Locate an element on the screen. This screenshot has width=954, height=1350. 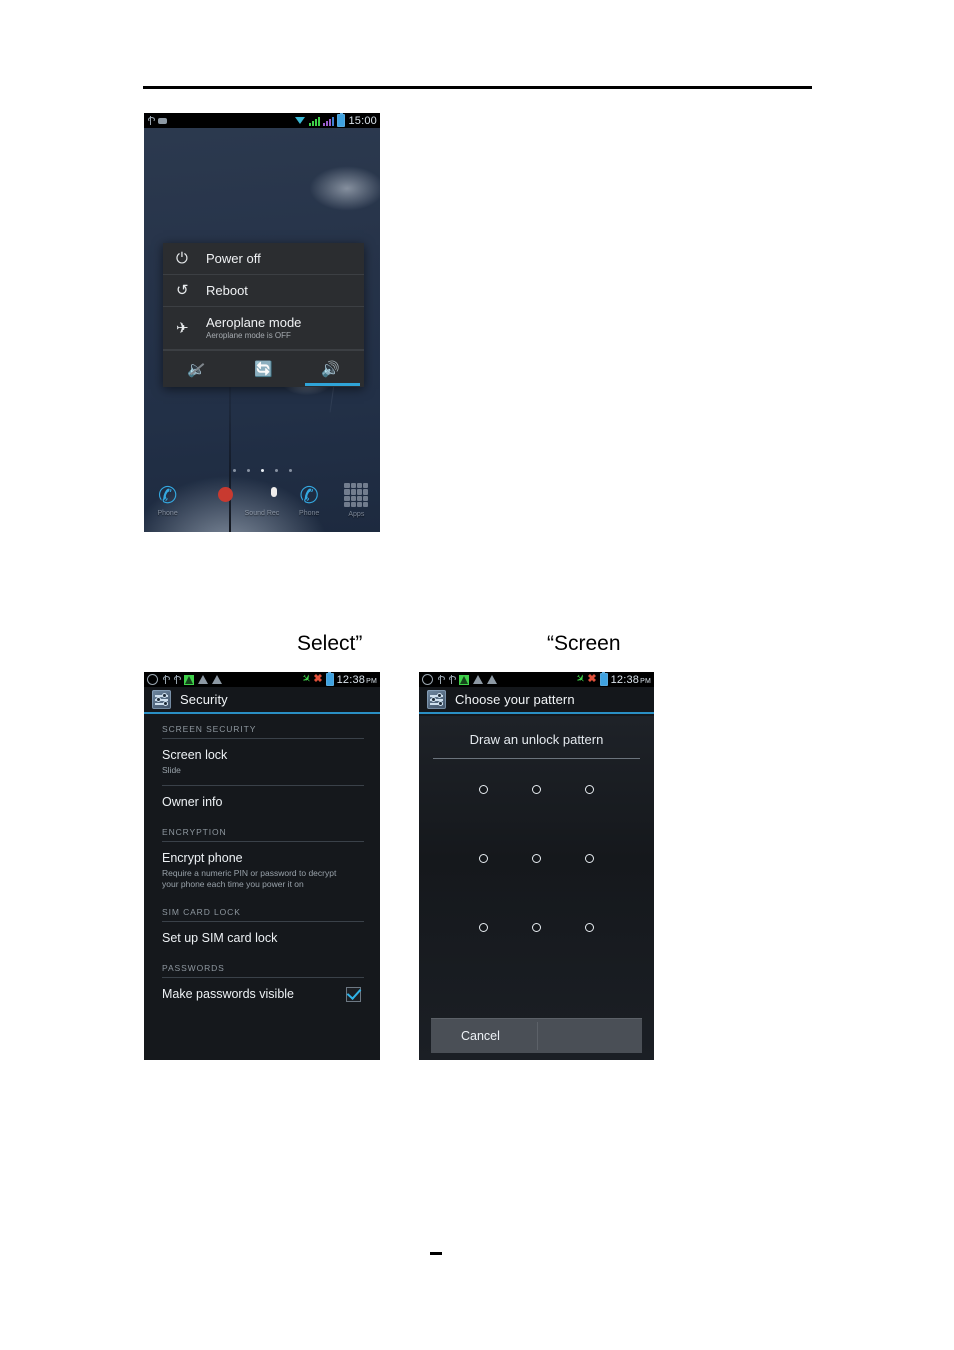
pattern-app-bar: Choose your pattern is located at coordinates (536, 700).